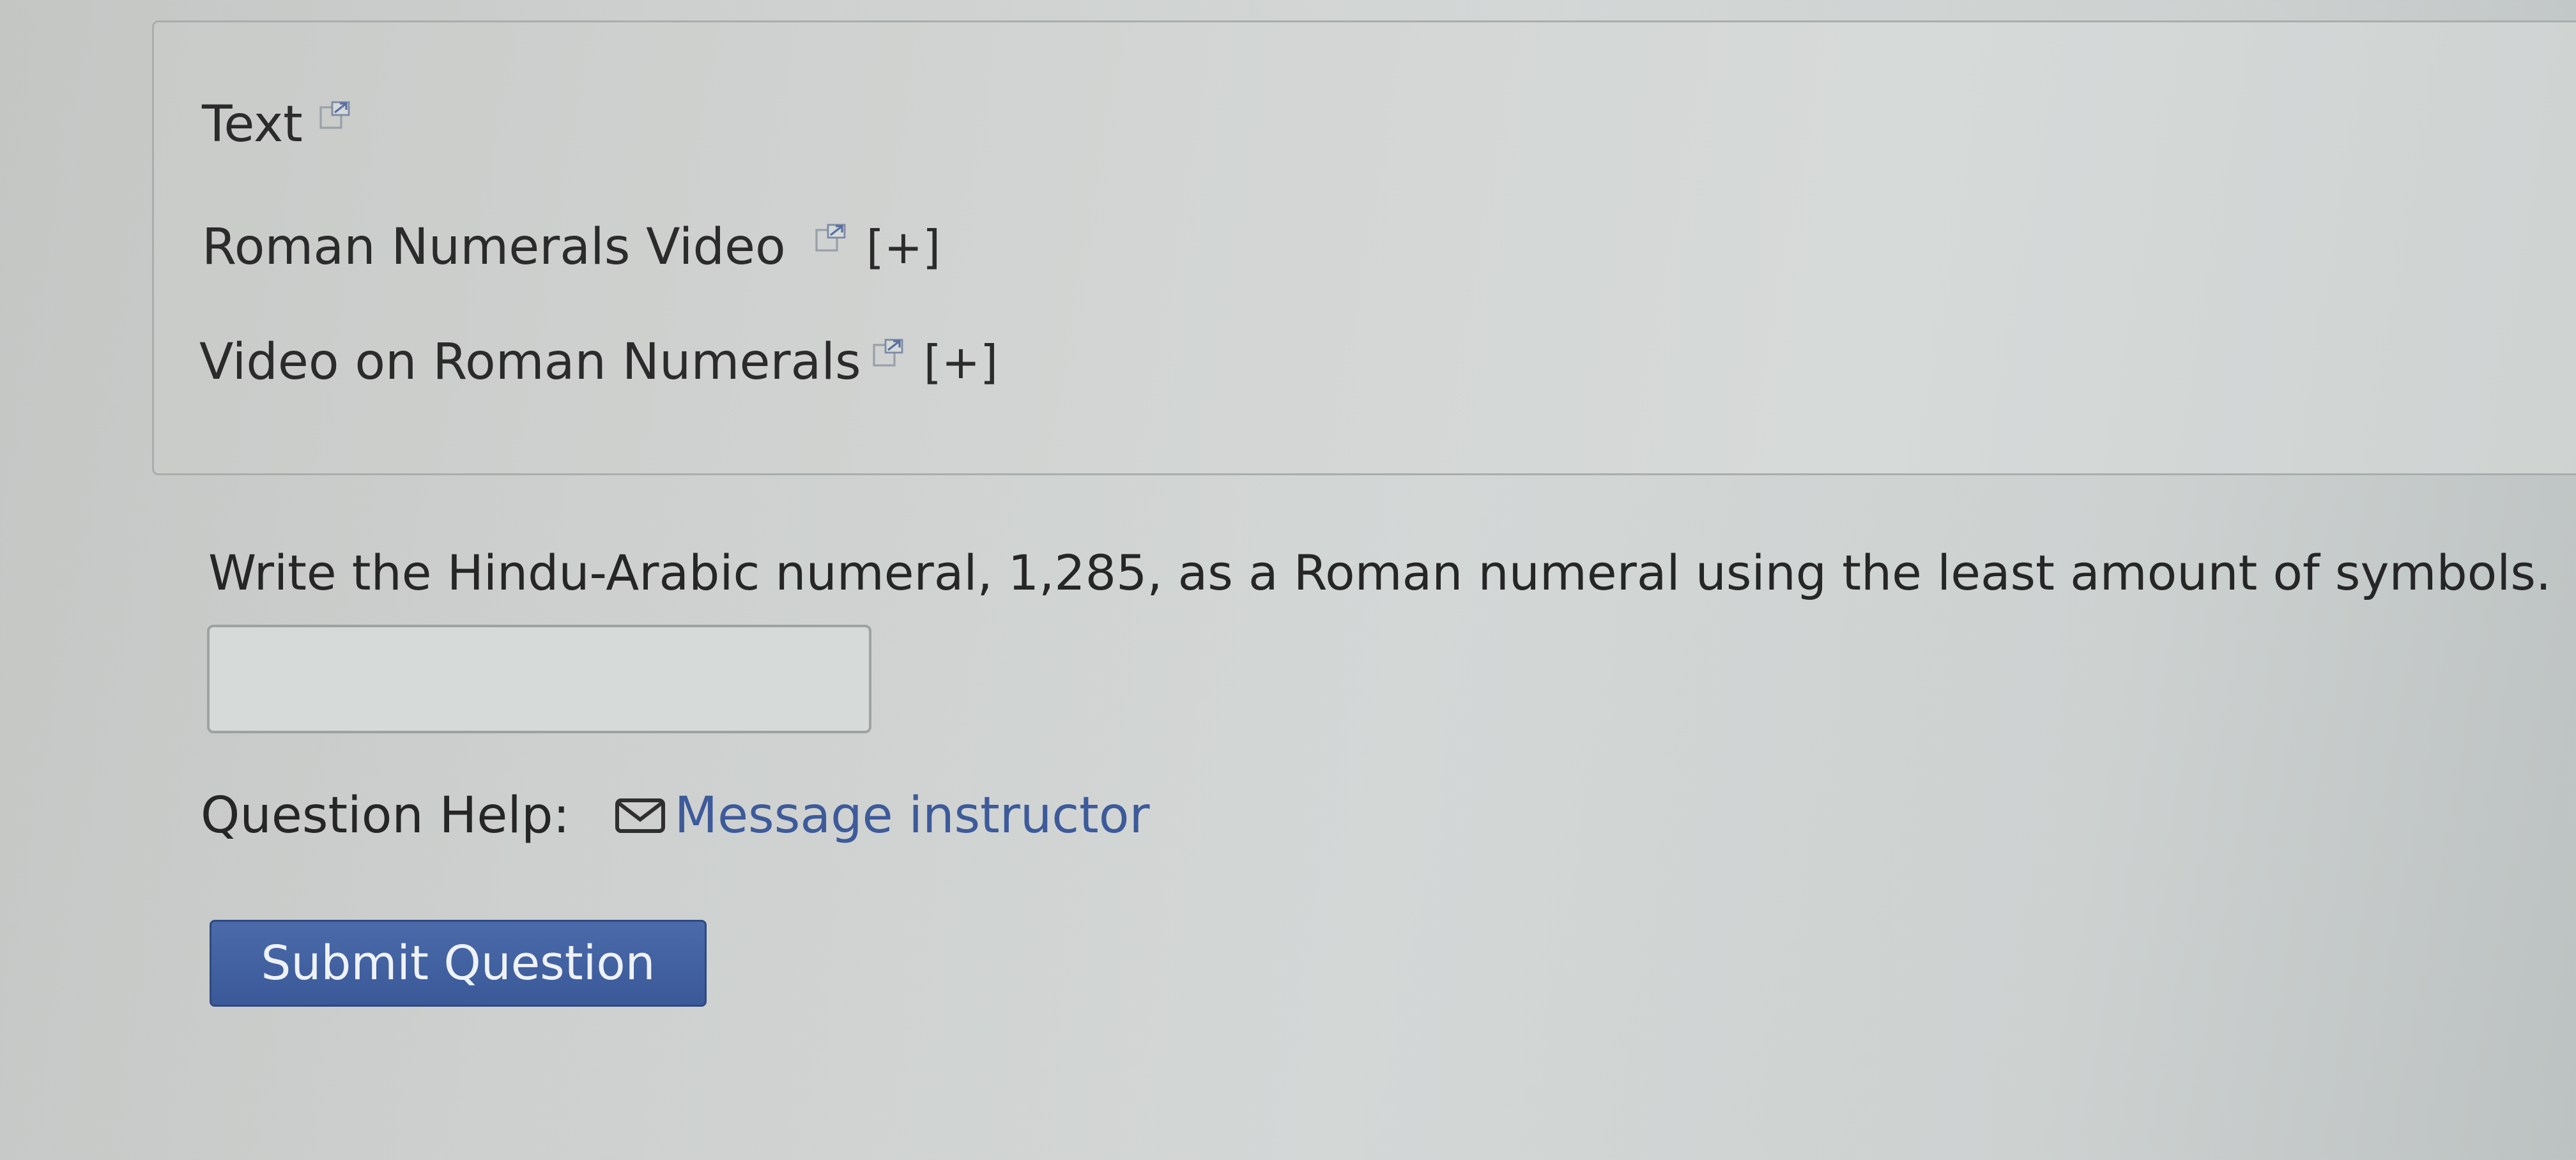 The image size is (2576, 1160). I want to click on resource-text: Text, so click(276, 124).